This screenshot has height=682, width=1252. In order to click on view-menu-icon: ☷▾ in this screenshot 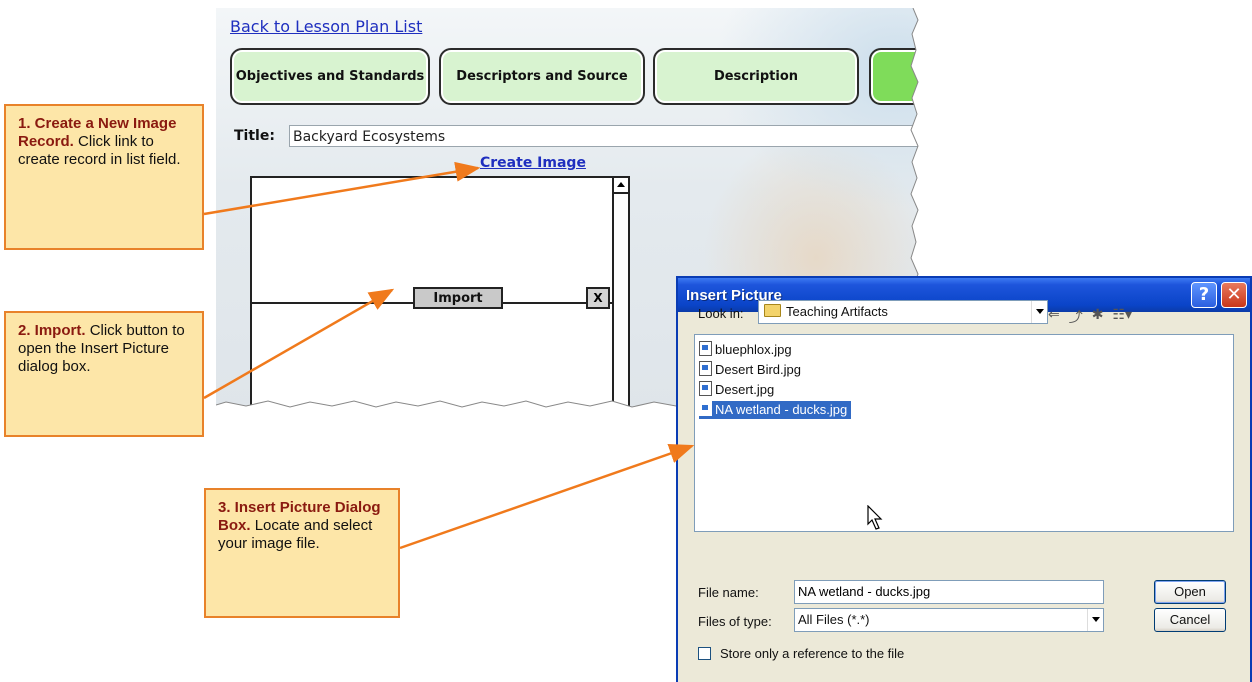, I will do `click(1122, 317)`.